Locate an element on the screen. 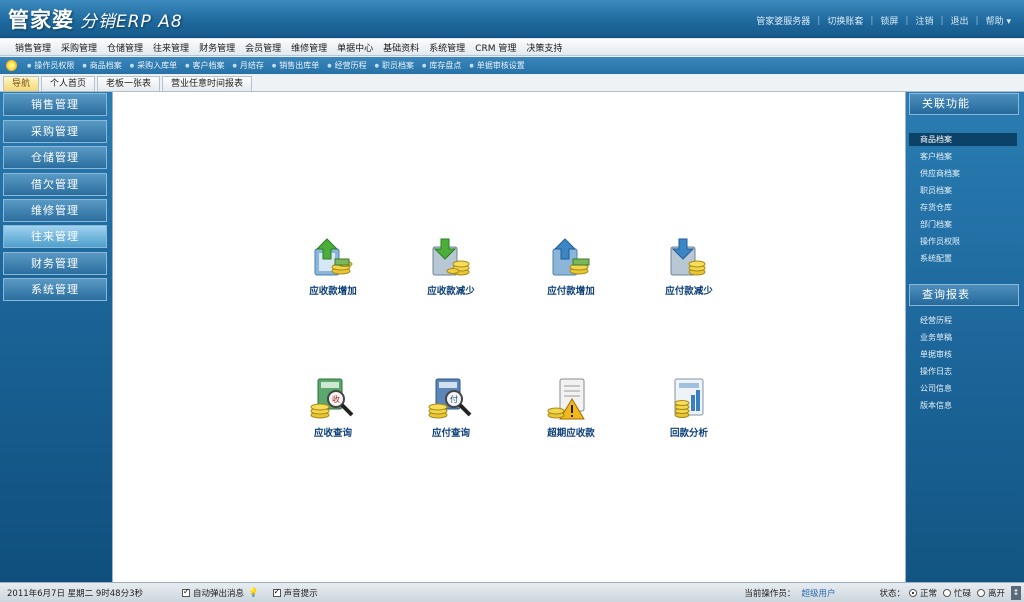 The height and width of the screenshot is (602, 1024). tile-payable-decrease: 应付款减少 is located at coordinates (689, 267).